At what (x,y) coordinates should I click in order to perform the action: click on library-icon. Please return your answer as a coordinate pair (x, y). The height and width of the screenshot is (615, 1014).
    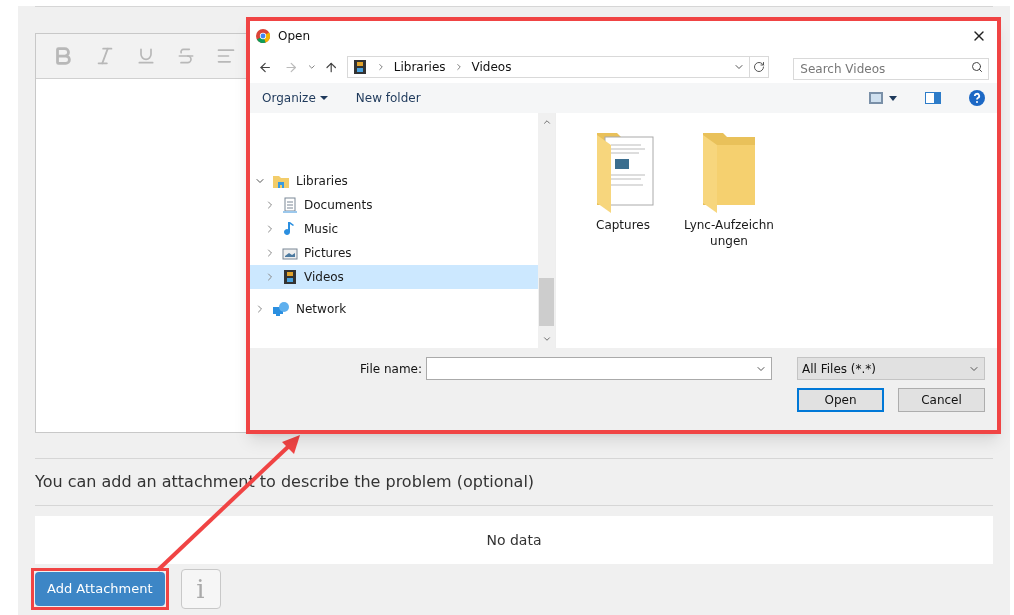
    Looking at the image, I should click on (281, 181).